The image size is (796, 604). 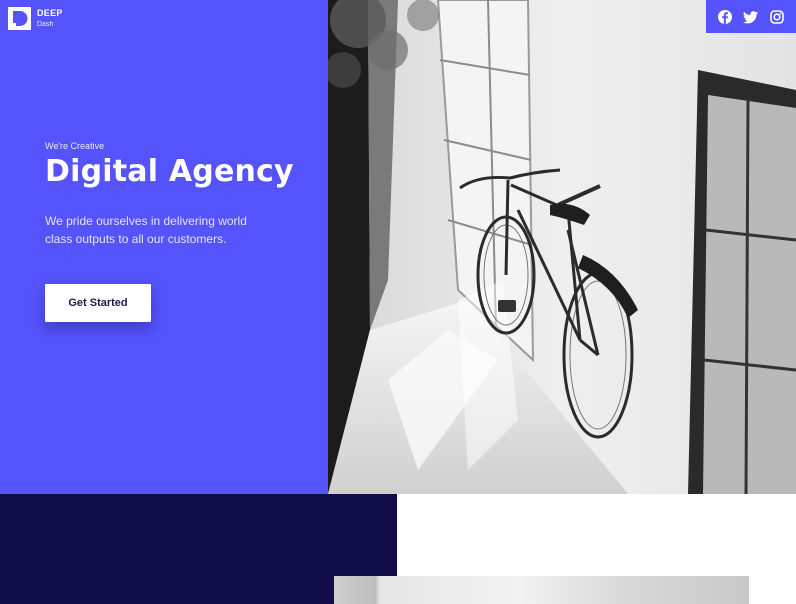 What do you see at coordinates (75, 146) in the screenshot?
I see `hero-eyebrow: We're Creative` at bounding box center [75, 146].